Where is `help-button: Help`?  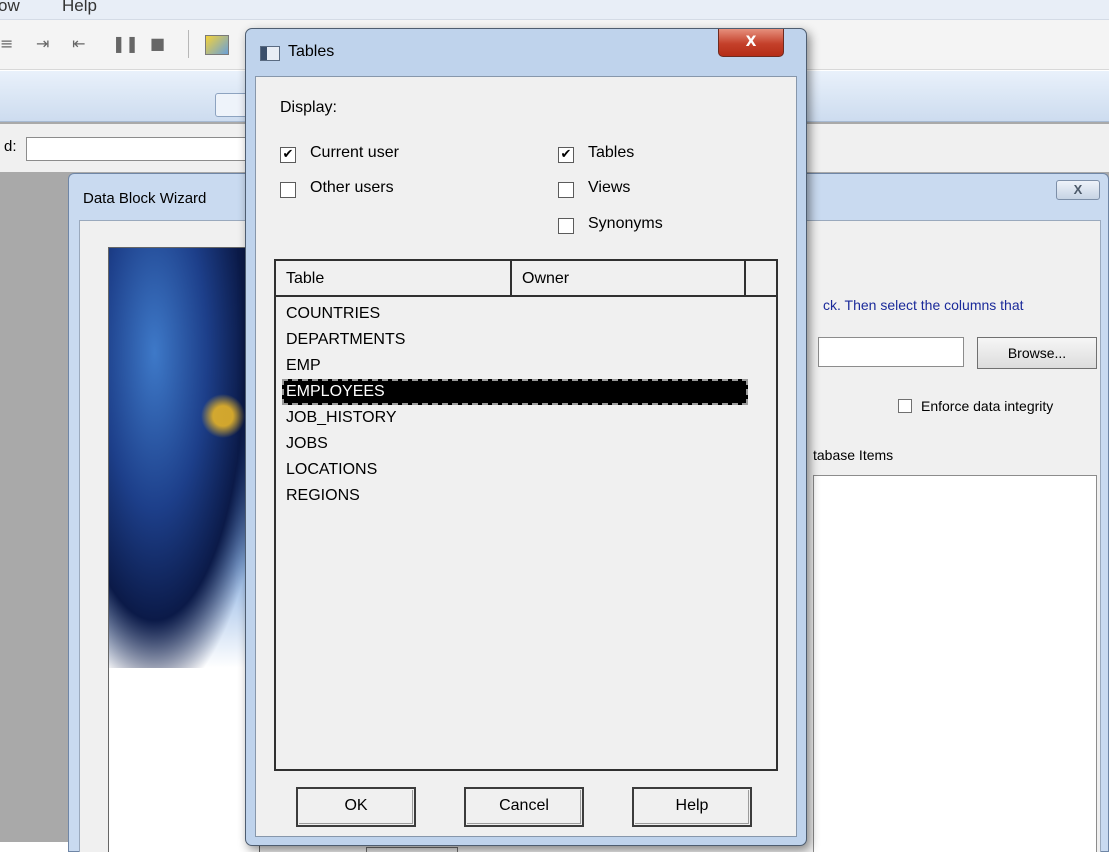
help-button: Help is located at coordinates (692, 807).